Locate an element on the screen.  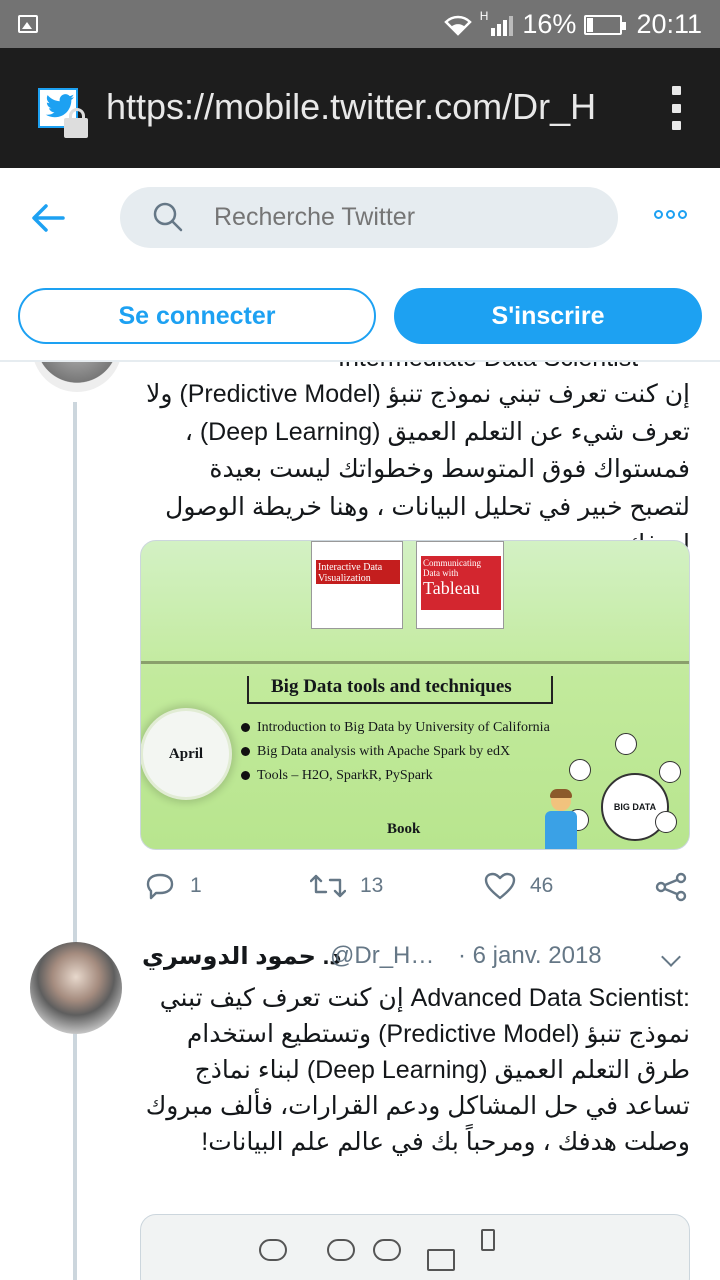
browser-url-bar: https://mobile.twitter.com/Dr_H is located at coordinates (360, 108).